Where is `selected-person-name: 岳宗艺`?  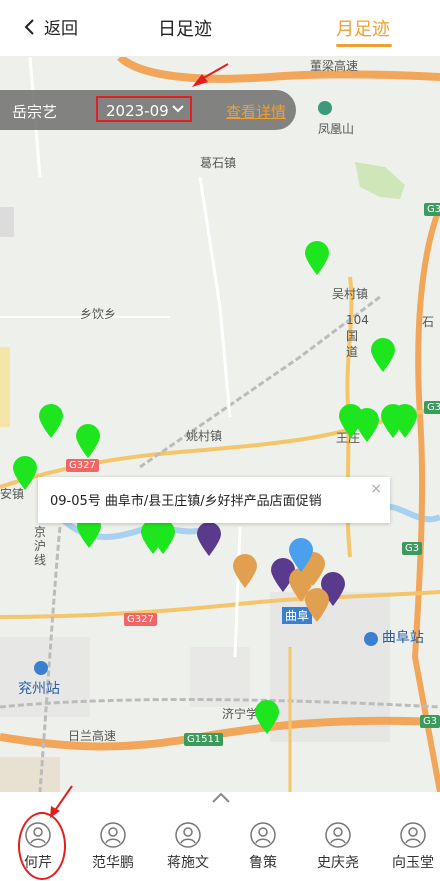
selected-person-name: 岳宗艺 is located at coordinates (35, 112).